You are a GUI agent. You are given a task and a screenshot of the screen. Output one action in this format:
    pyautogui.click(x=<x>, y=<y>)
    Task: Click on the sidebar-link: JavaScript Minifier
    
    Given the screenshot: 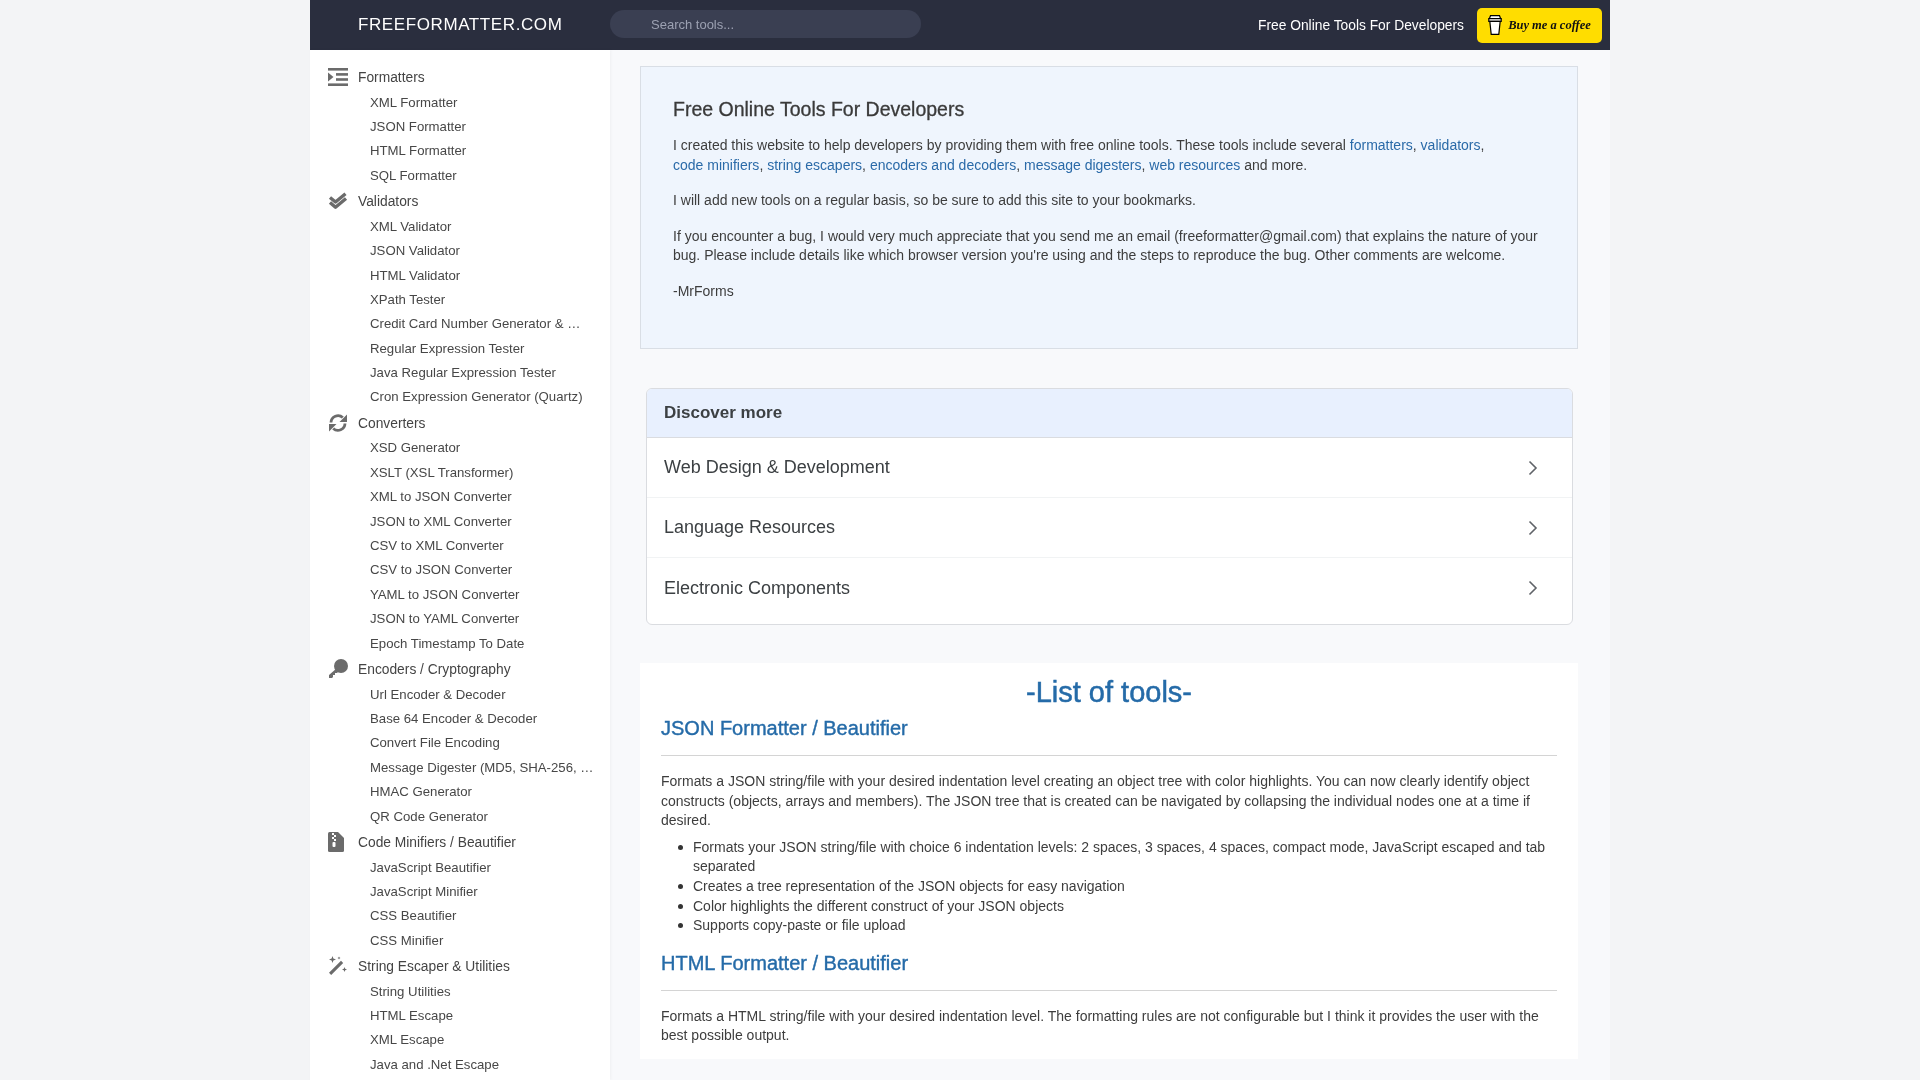 What is the action you would take?
    pyautogui.click(x=424, y=892)
    